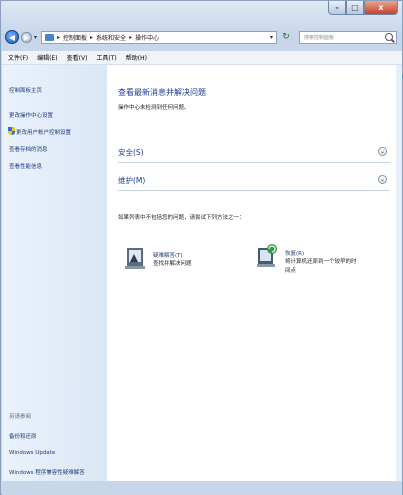 This screenshot has height=495, width=403. What do you see at coordinates (131, 180) in the screenshot?
I see `maintenance-section-label: 维护(M)` at bounding box center [131, 180].